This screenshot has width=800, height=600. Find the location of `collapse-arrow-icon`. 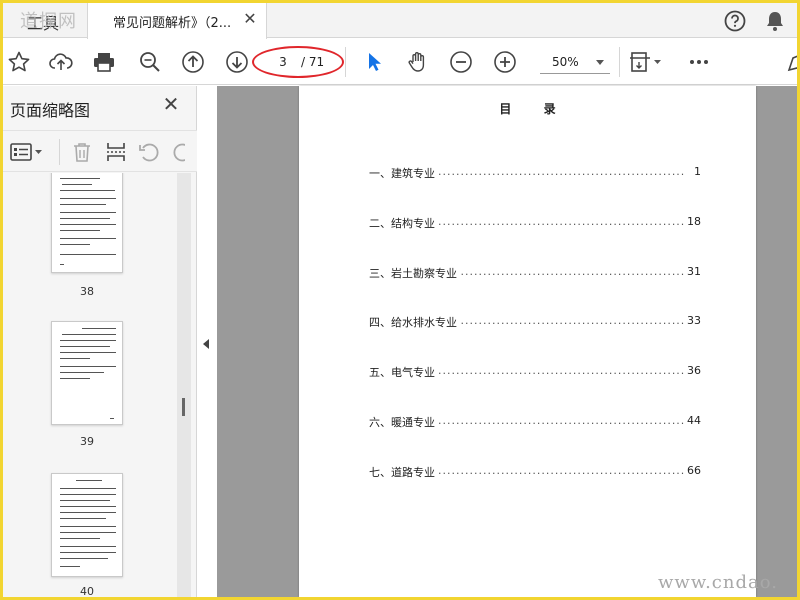

collapse-arrow-icon is located at coordinates (206, 344).